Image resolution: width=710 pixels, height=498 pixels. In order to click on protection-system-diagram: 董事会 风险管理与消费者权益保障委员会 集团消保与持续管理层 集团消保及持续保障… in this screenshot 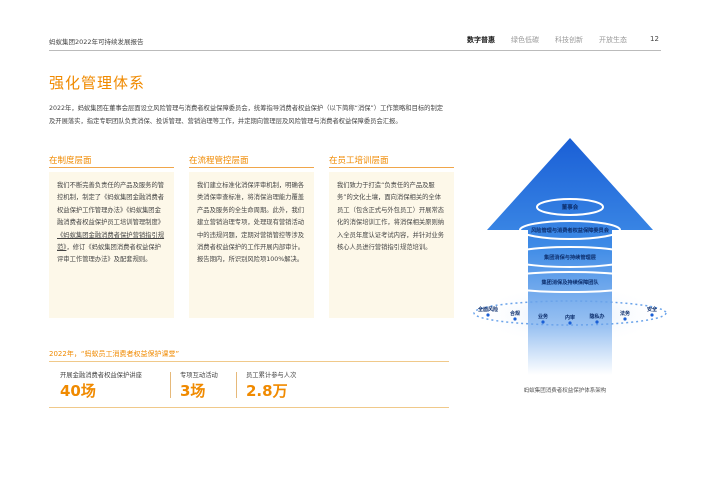, I will do `click(570, 256)`.